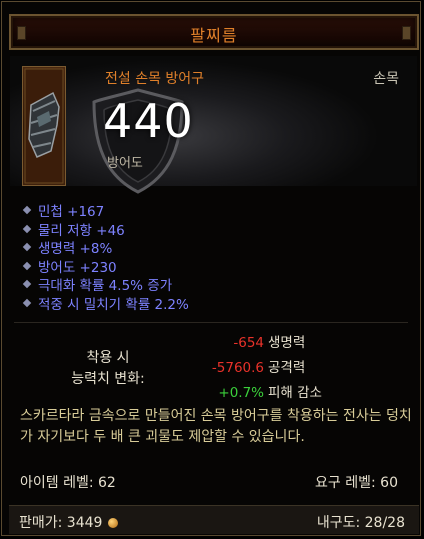 Image resolution: width=424 pixels, height=539 pixels. Describe the element at coordinates (105, 247) in the screenshot. I see `property-line: 생명력 +8%` at that location.